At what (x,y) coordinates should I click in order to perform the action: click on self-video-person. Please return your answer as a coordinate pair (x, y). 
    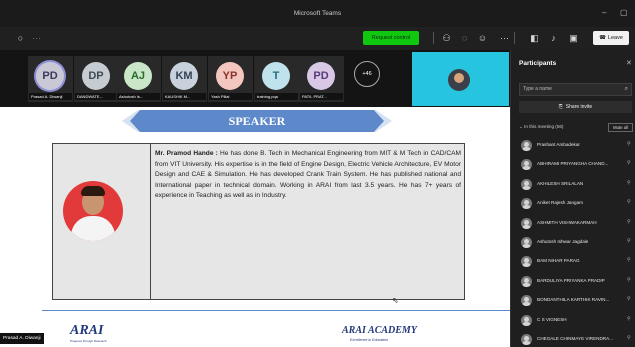
    Looking at the image, I should click on (459, 80).